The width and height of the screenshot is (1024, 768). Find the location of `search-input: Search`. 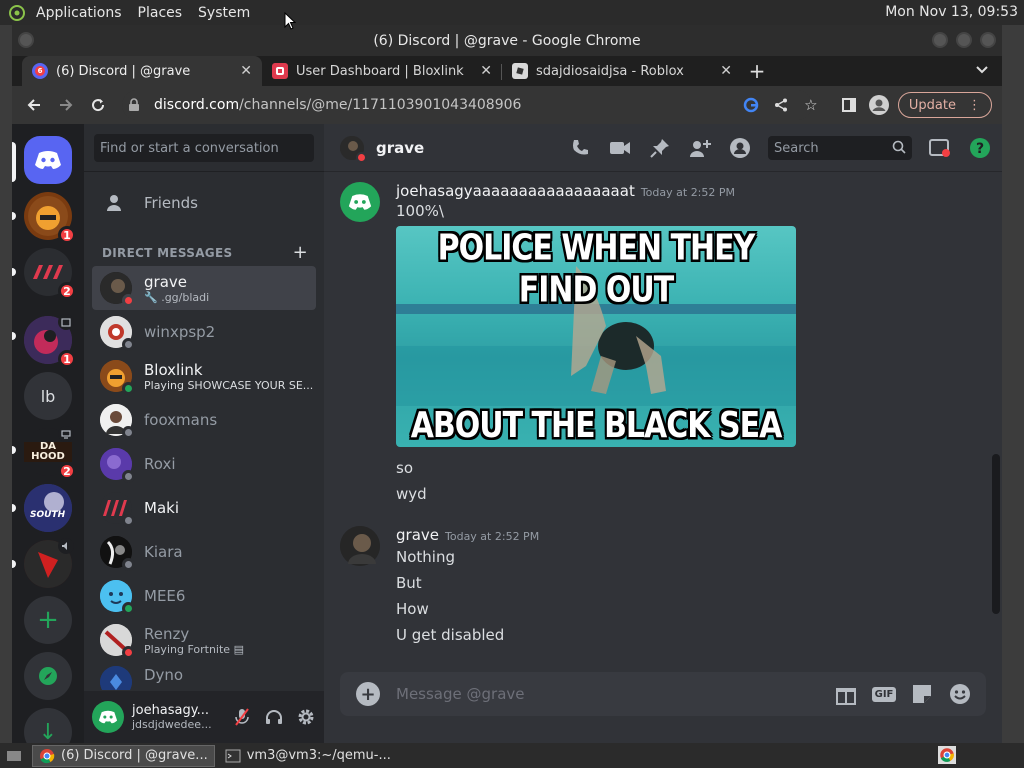

search-input: Search is located at coordinates (840, 148).